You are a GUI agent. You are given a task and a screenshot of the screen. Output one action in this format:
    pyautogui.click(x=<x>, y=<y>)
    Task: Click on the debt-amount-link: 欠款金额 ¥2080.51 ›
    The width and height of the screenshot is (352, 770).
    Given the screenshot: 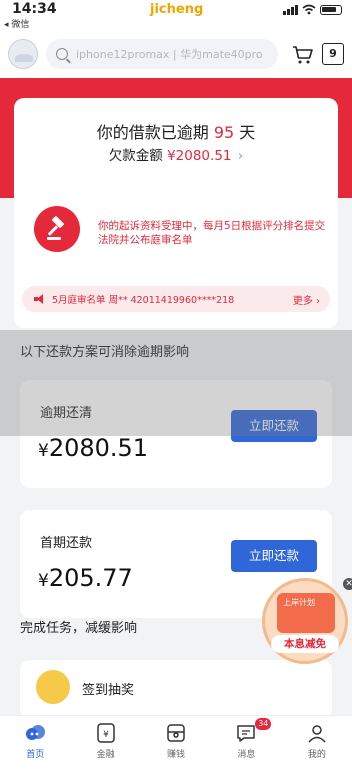 What is the action you would take?
    pyautogui.click(x=176, y=154)
    